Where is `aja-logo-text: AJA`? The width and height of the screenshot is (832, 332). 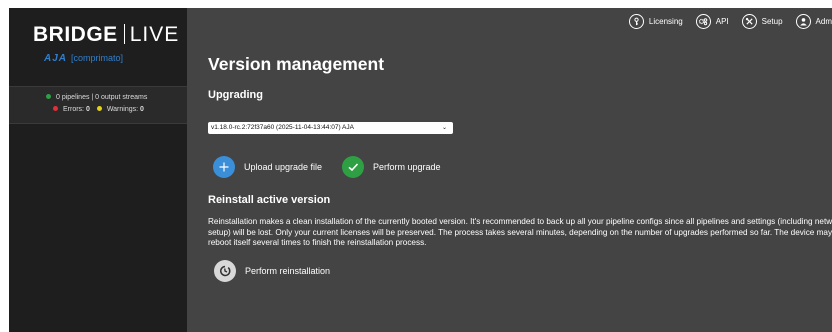 aja-logo-text: AJA is located at coordinates (56, 58).